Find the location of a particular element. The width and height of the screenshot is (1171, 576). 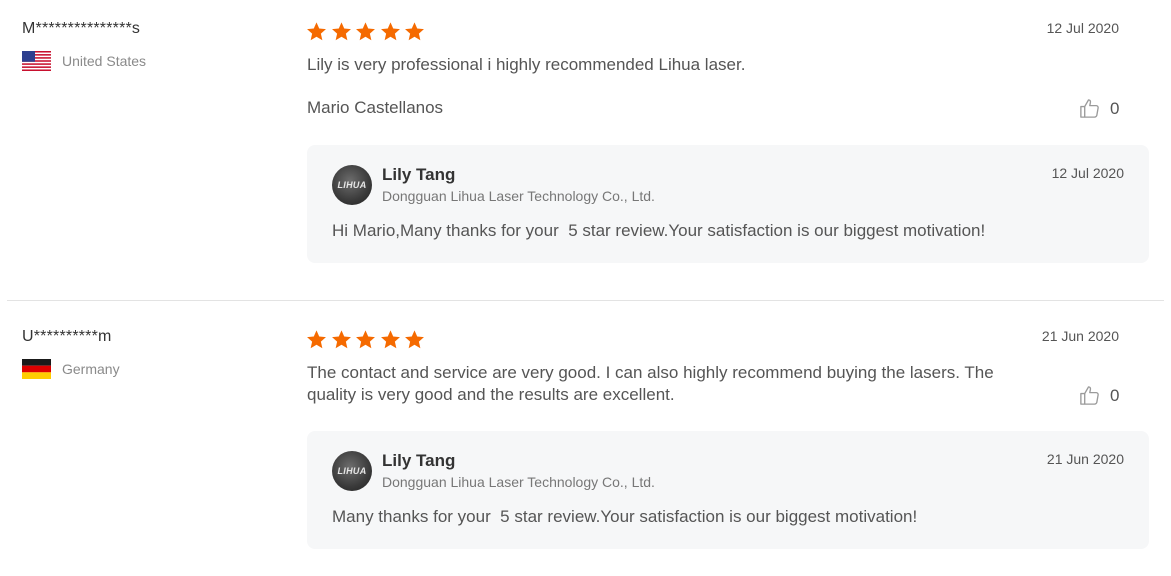

reply-date: 21 Jun 2020 is located at coordinates (1085, 459).